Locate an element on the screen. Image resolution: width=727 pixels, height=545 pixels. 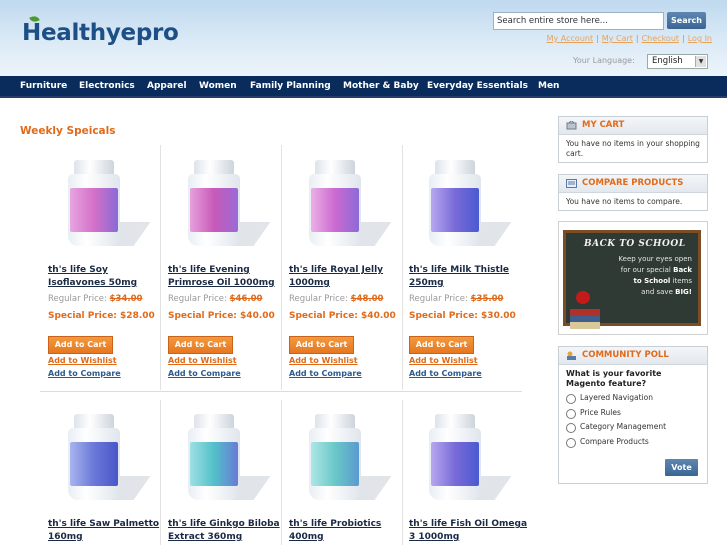
login-link: Log In is located at coordinates (700, 38).